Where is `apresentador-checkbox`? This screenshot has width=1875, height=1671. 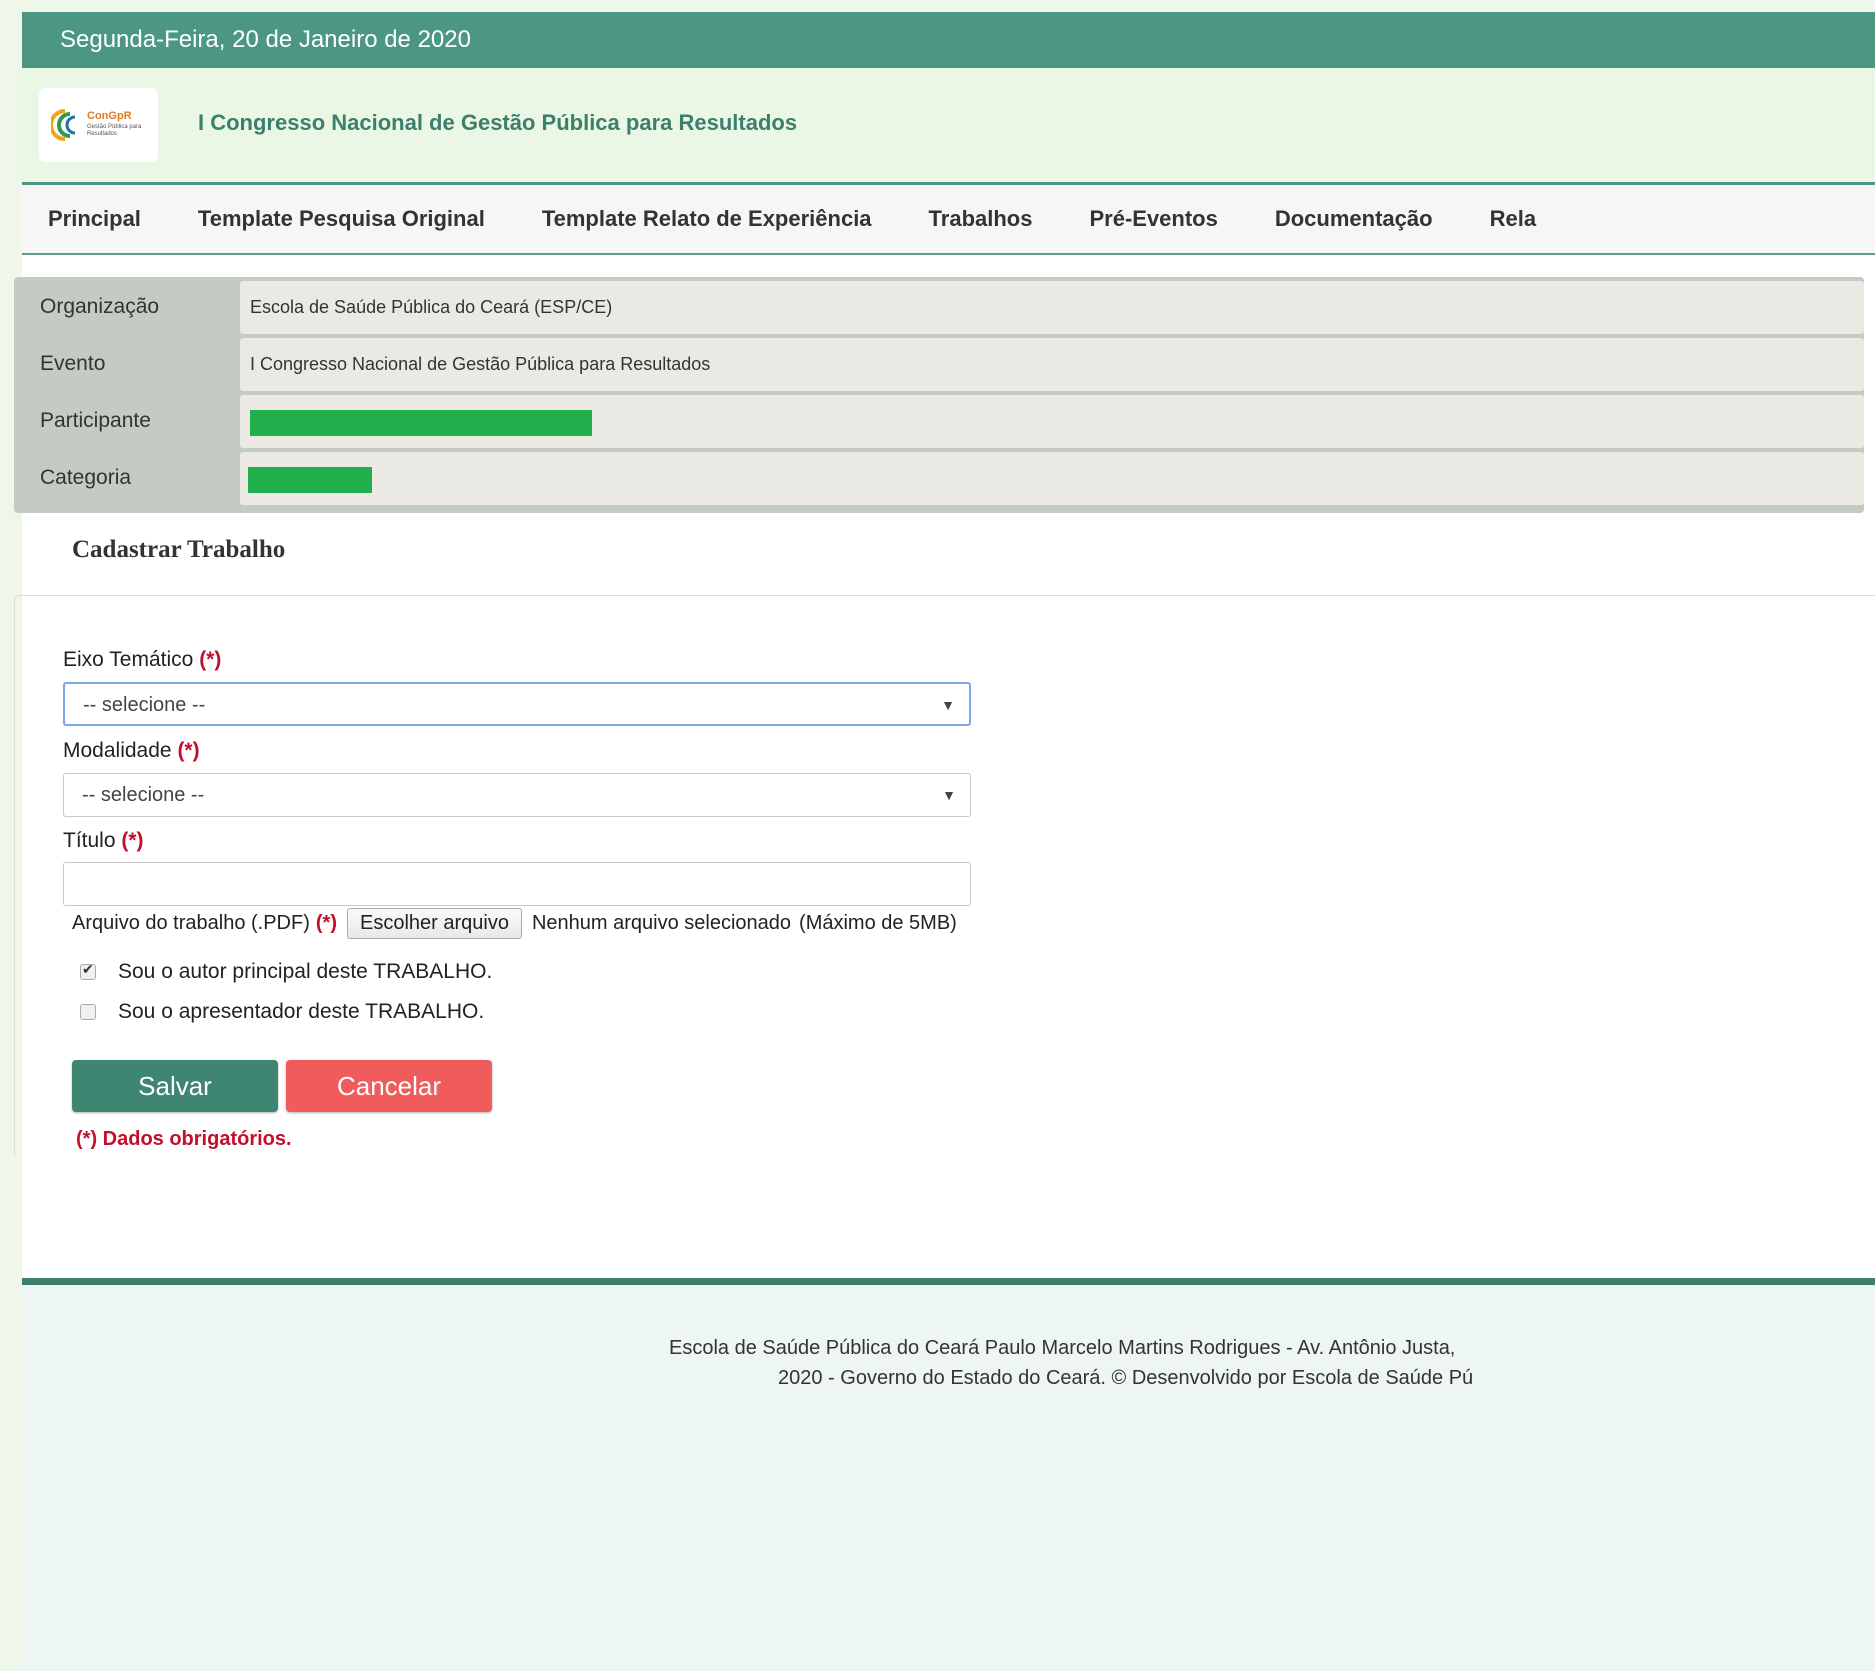 apresentador-checkbox is located at coordinates (88, 1012).